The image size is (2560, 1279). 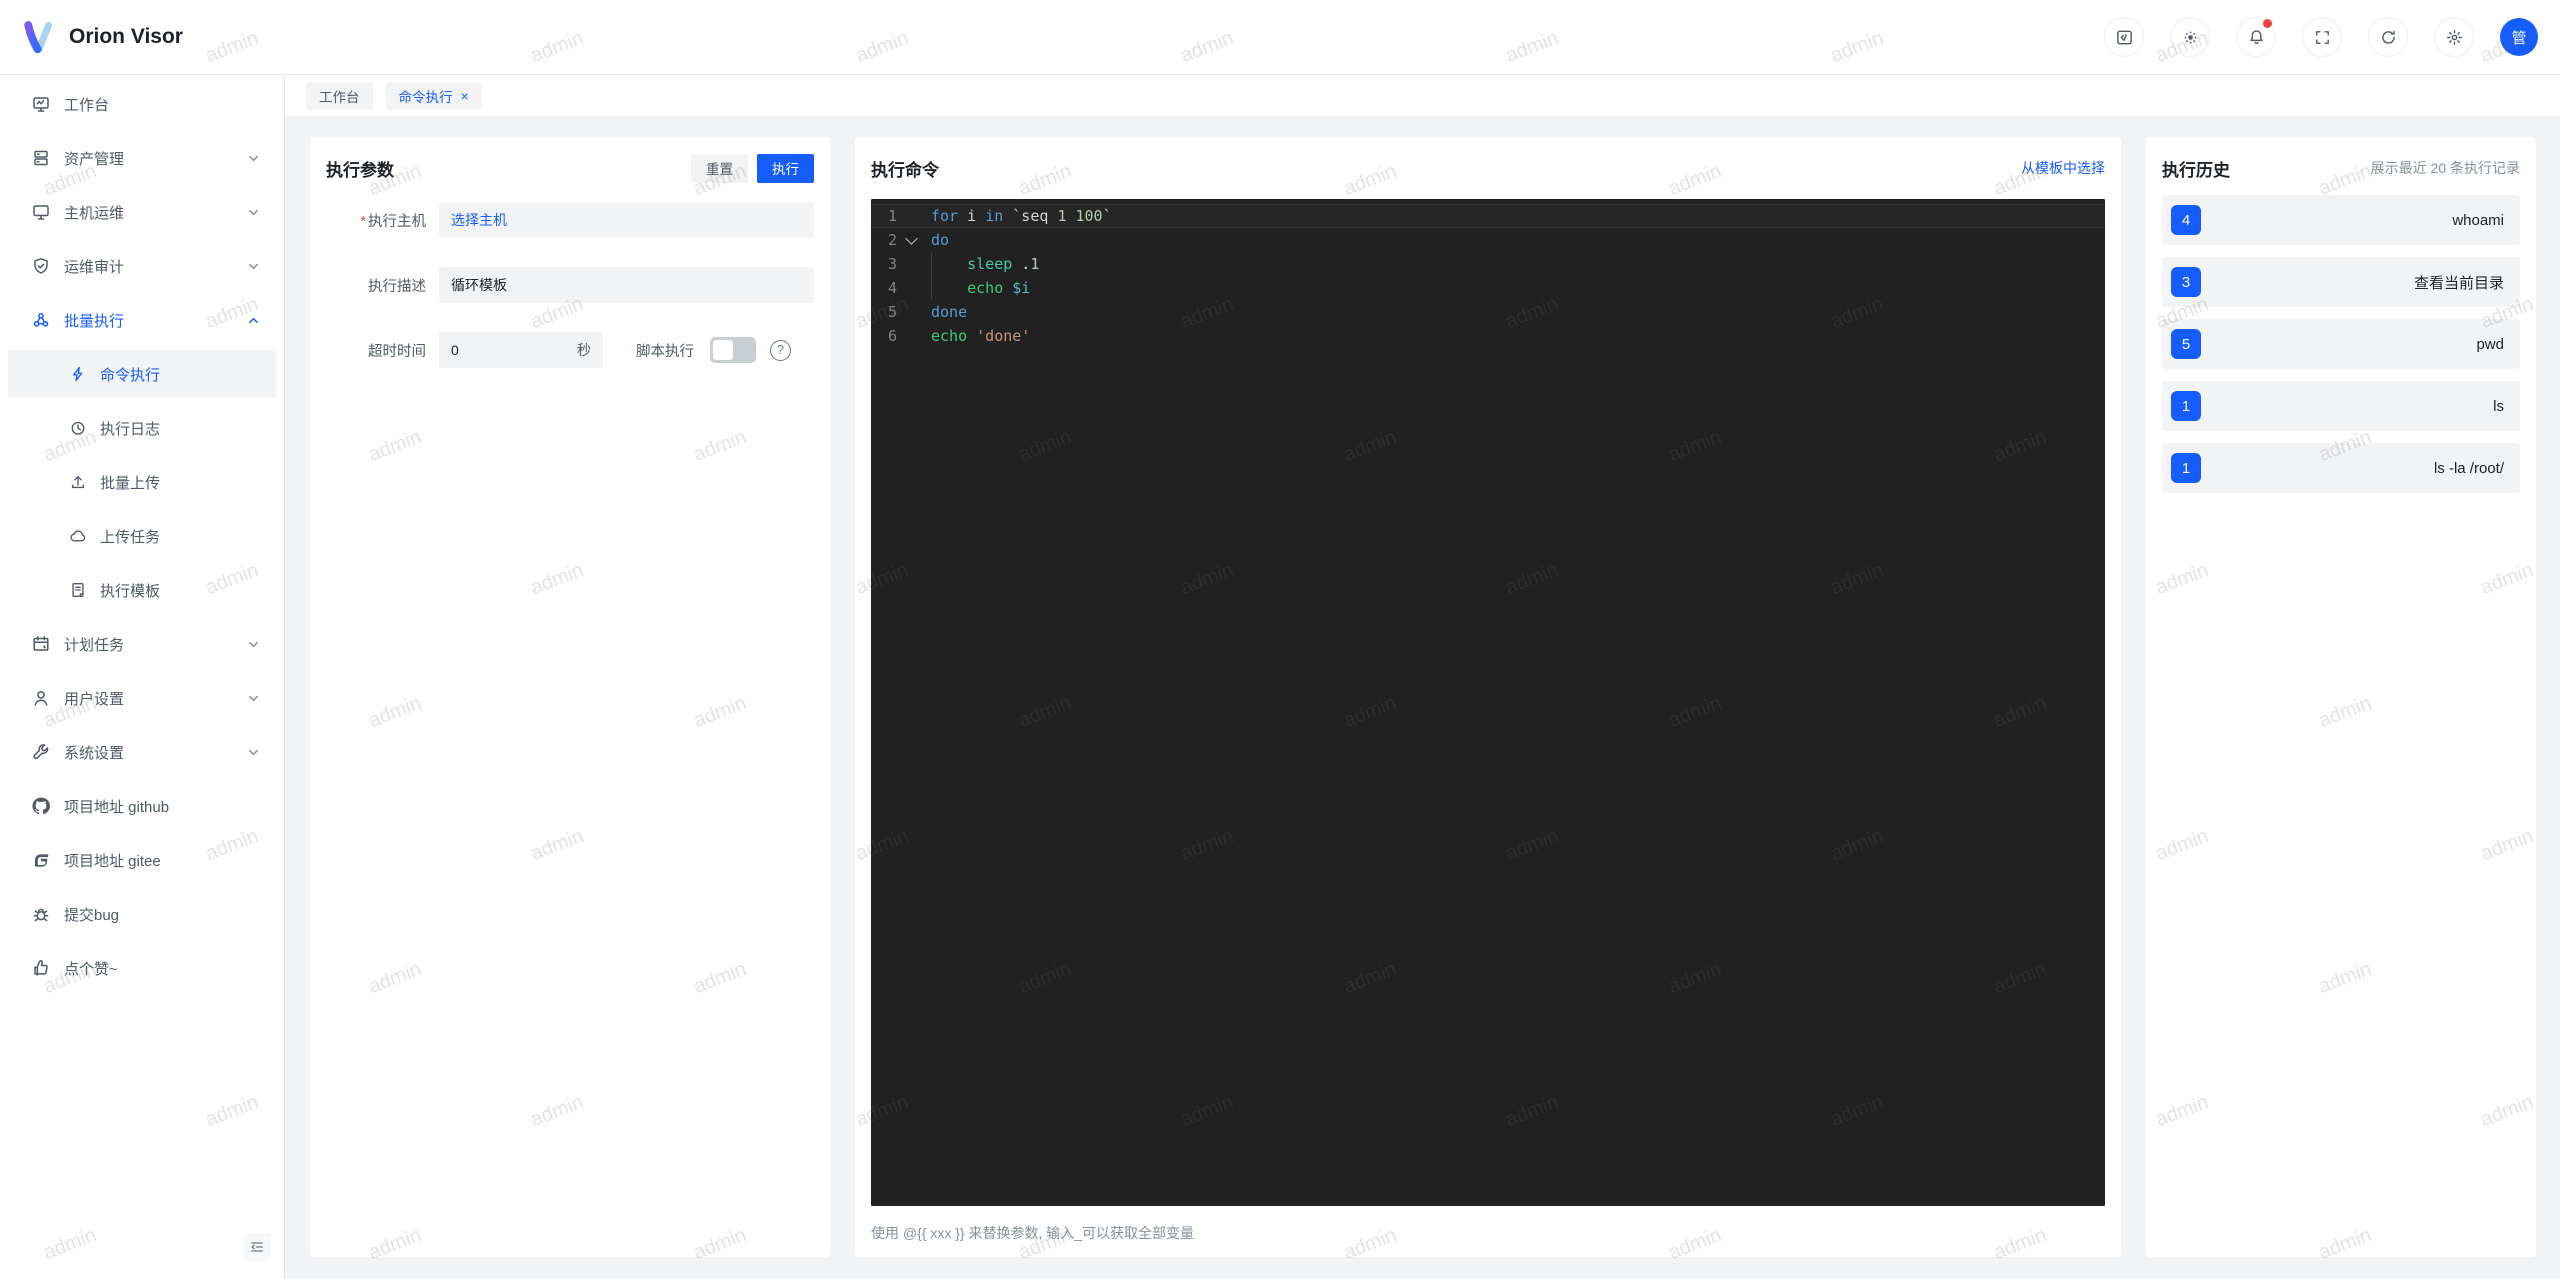 What do you see at coordinates (2498, 406) in the screenshot?
I see `history-command-text: ls` at bounding box center [2498, 406].